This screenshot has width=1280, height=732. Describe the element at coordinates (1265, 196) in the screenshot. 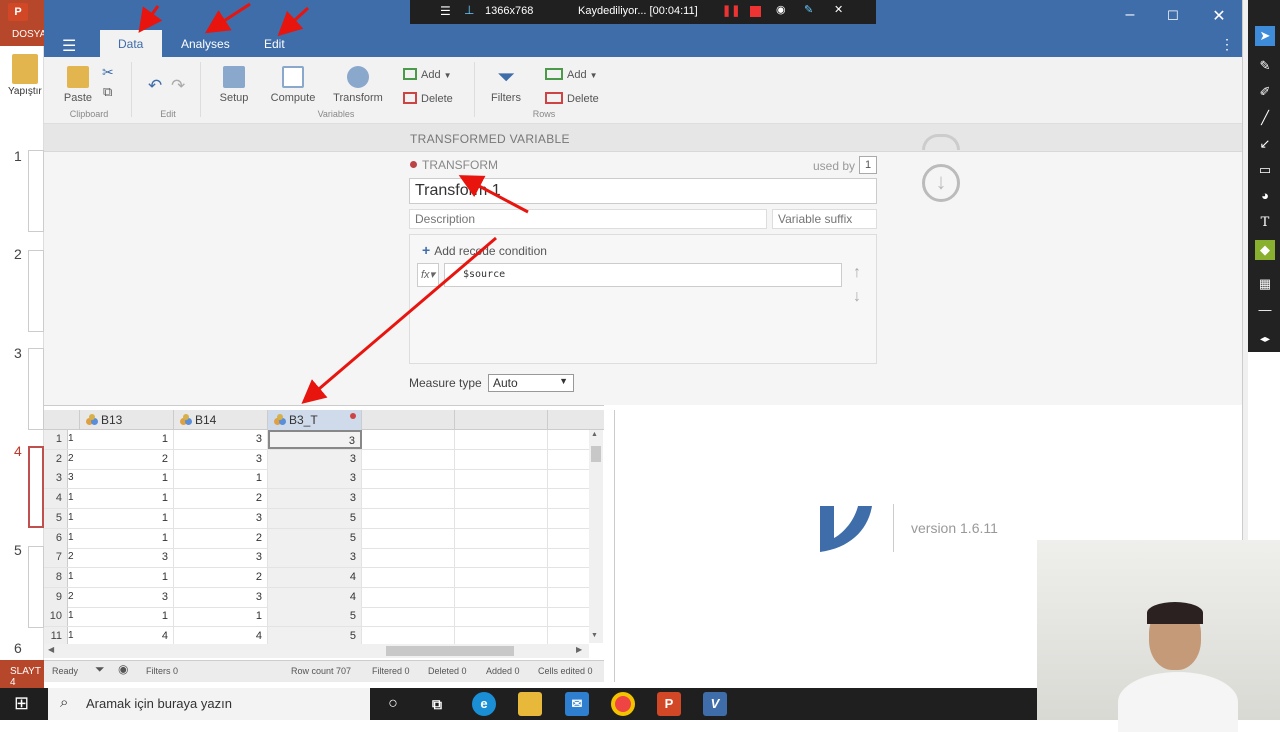

I see `color-palette-icon: ◕` at that location.